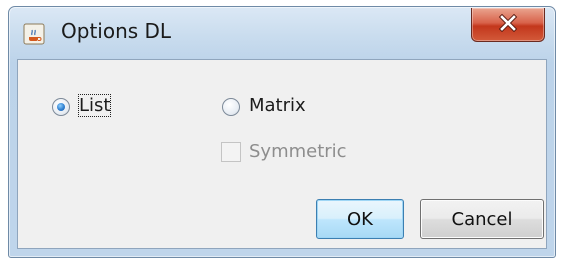 The image size is (566, 263). Describe the element at coordinates (360, 219) in the screenshot. I see `ok-button: OK` at that location.